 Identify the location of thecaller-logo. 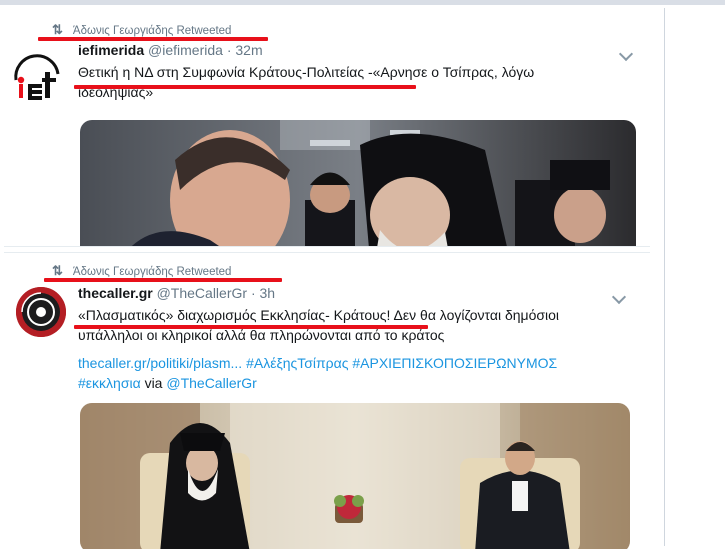
(41, 312).